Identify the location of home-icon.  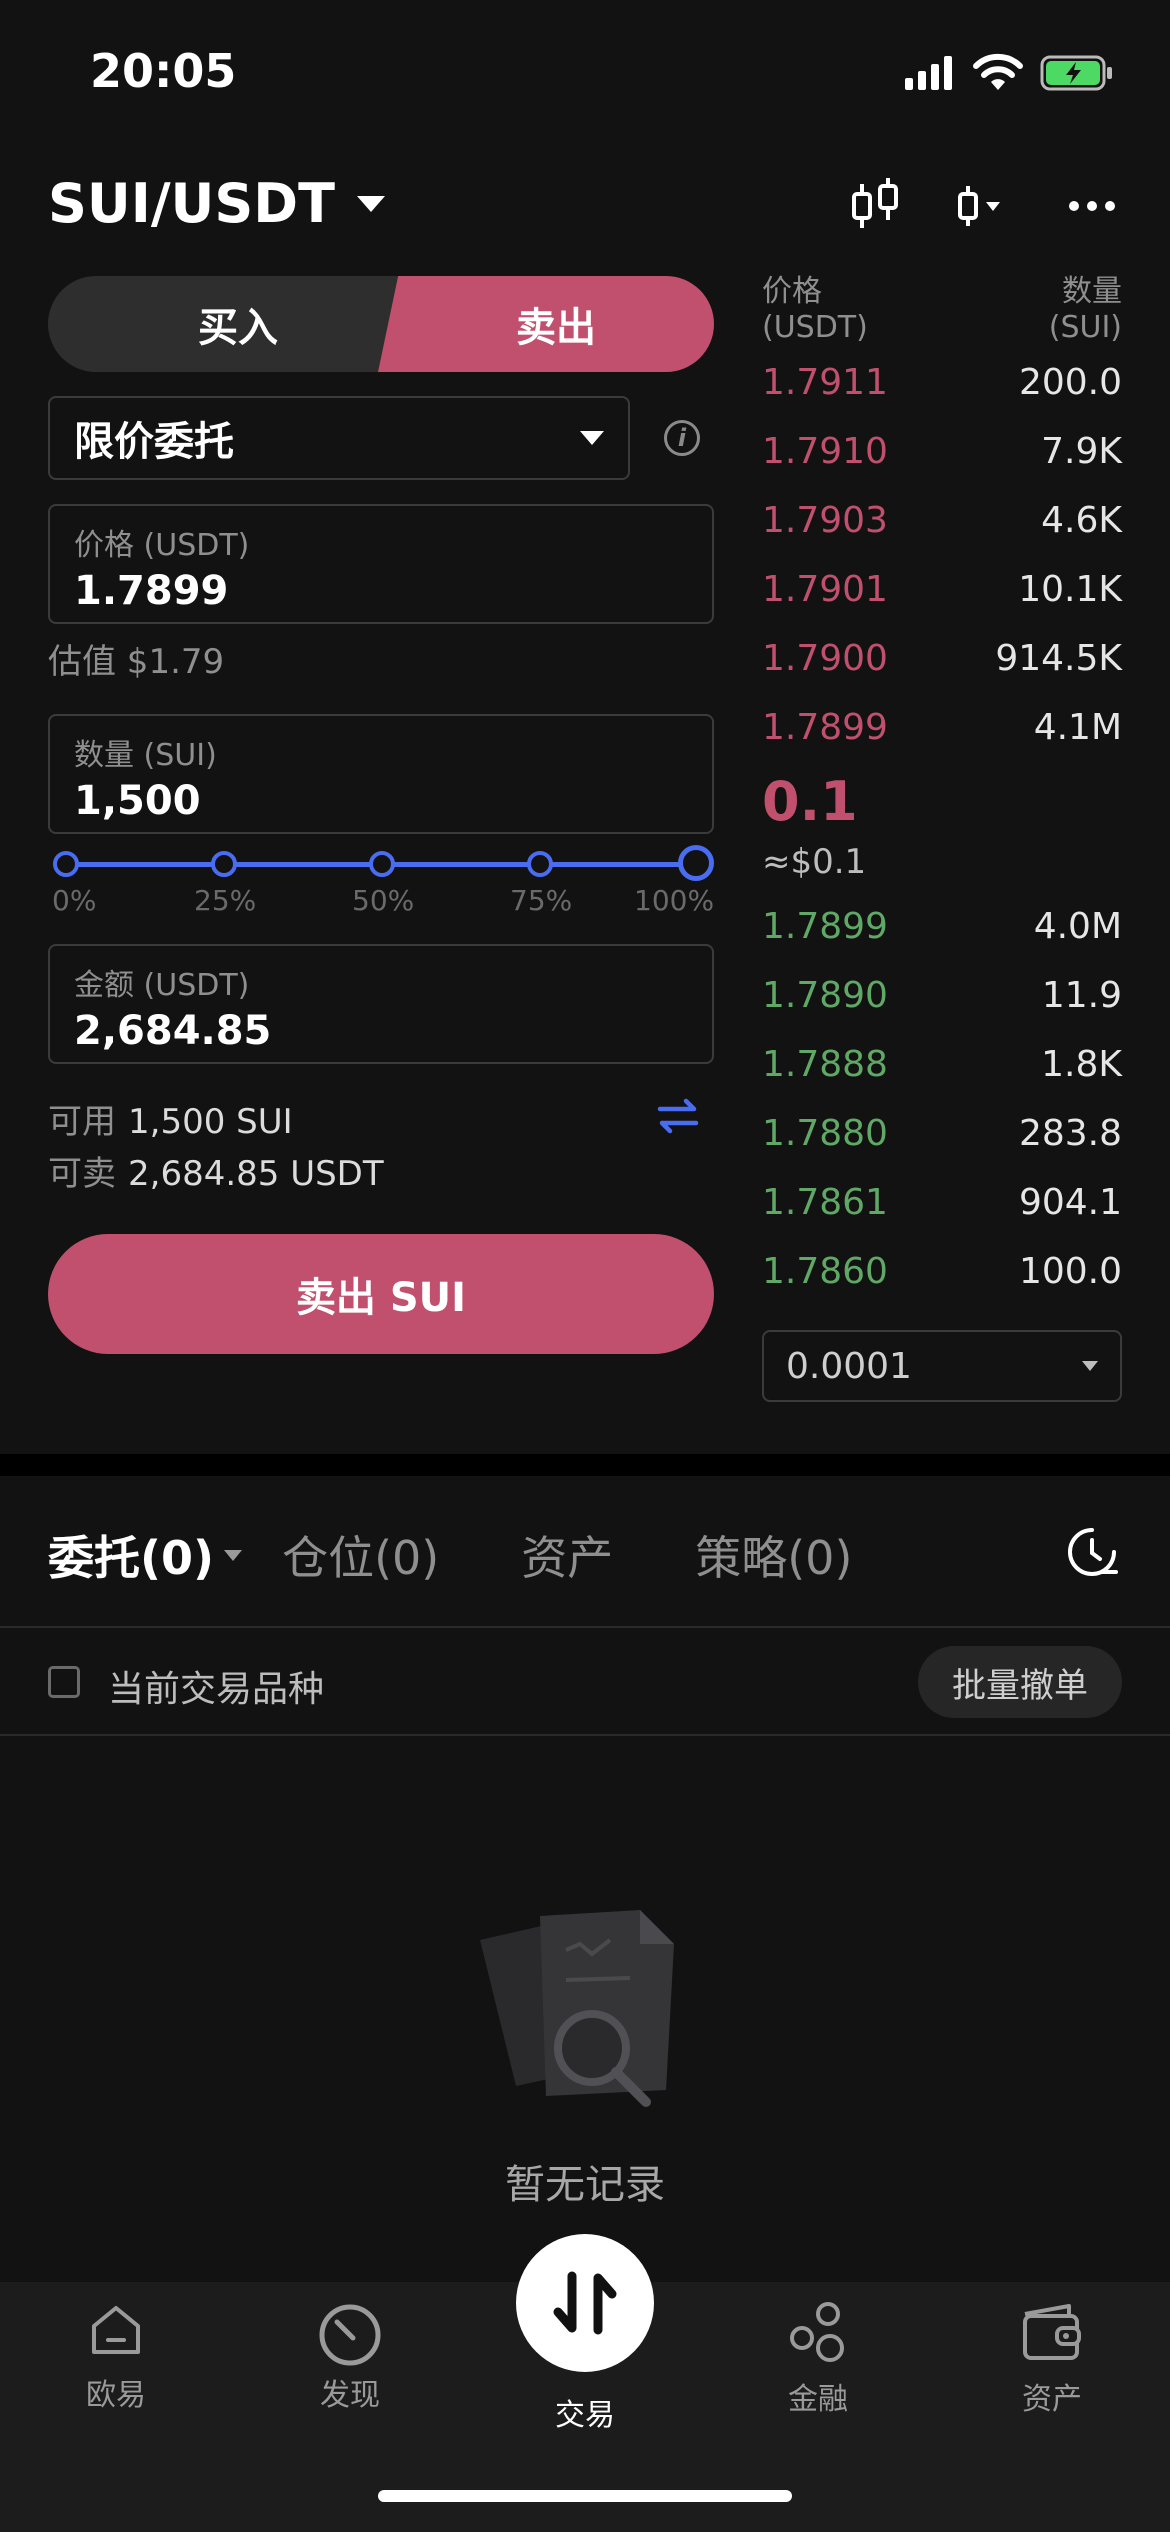
(116, 2330).